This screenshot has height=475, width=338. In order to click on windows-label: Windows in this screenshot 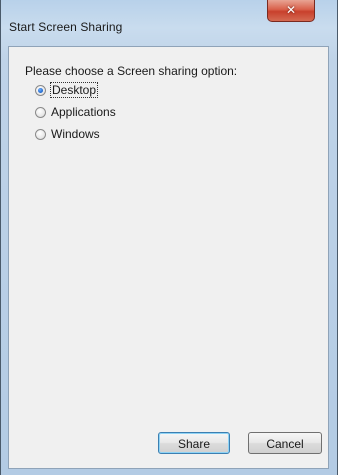, I will do `click(75, 134)`.